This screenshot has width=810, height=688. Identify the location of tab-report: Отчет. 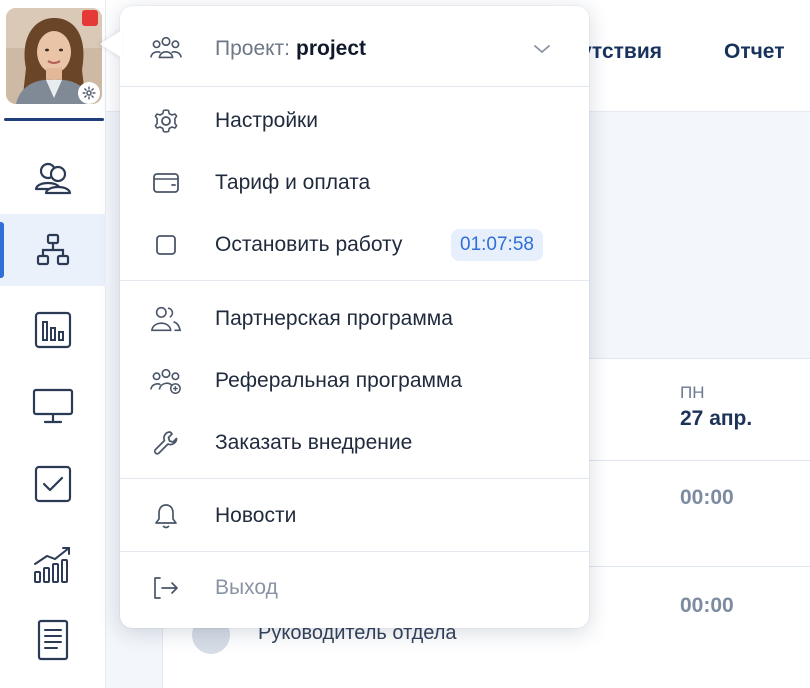
(754, 52).